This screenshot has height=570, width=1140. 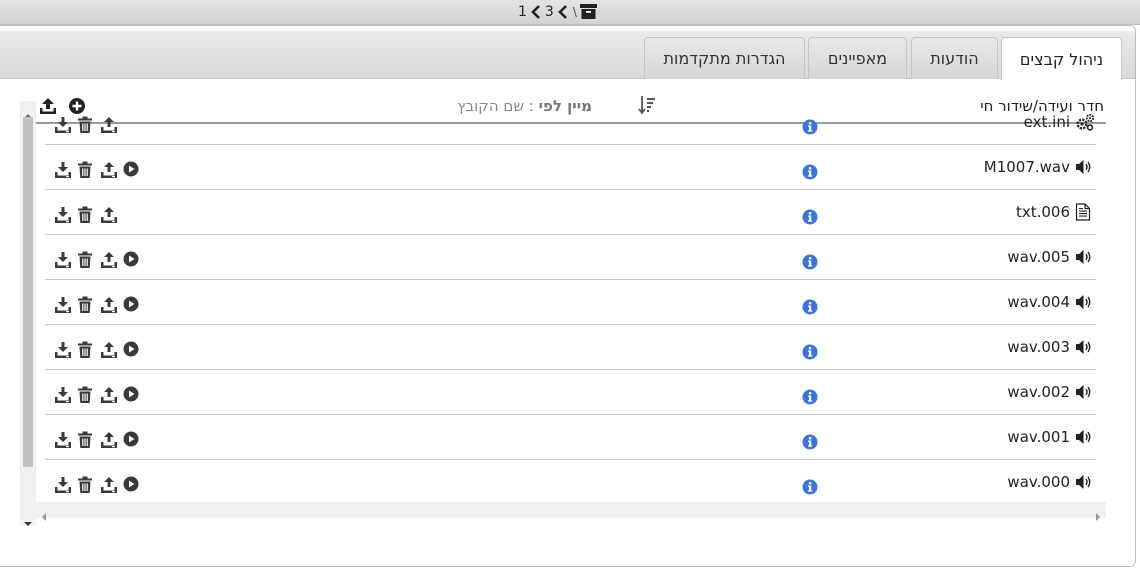 I want to click on tab-messages: הודעות, so click(x=954, y=58).